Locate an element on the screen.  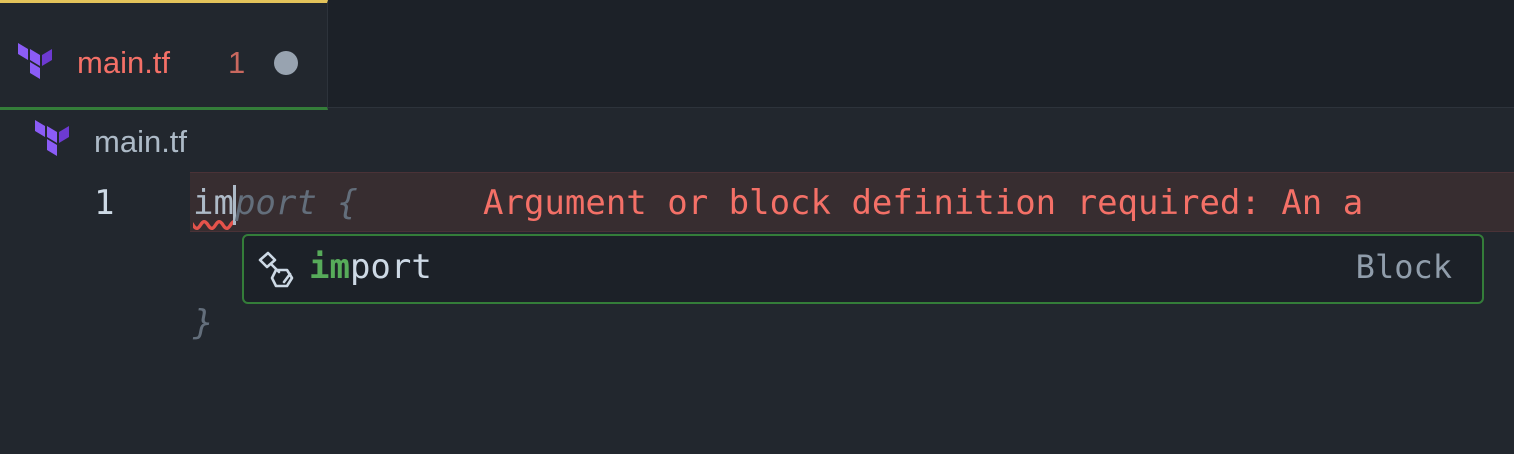
breadcrumb is located at coordinates (757, 141).